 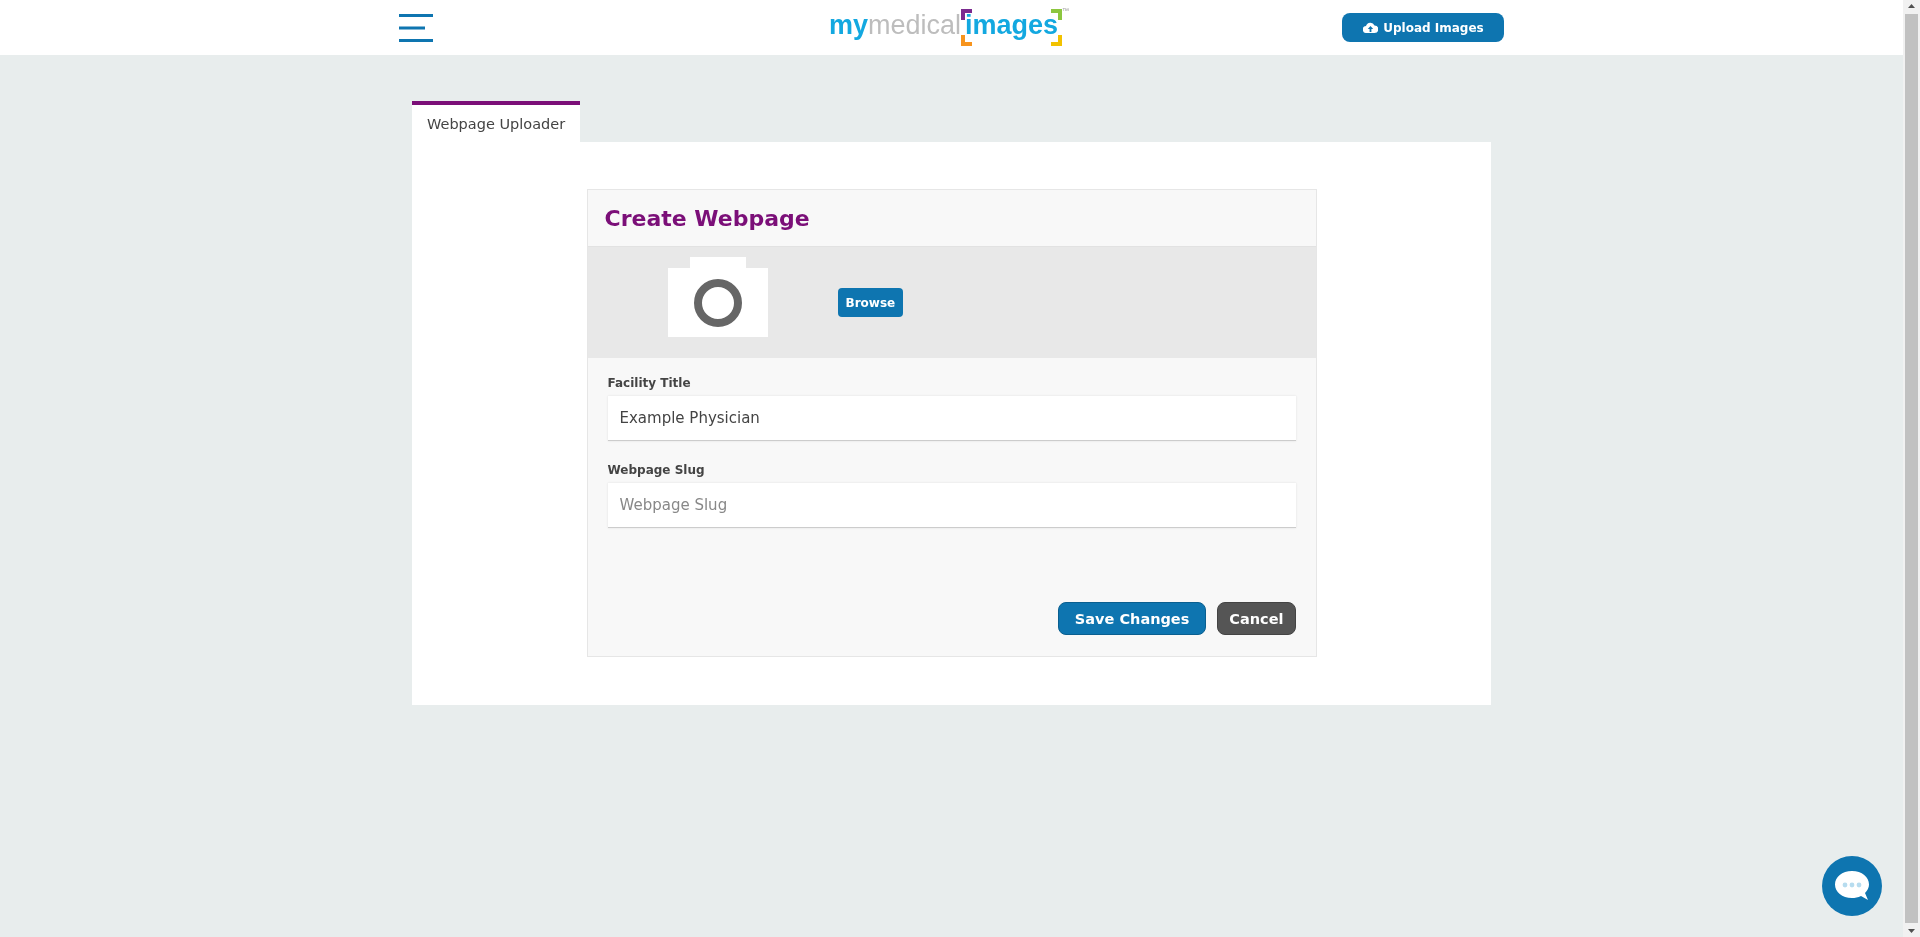 I want to click on browse-button: Browse, so click(x=870, y=302).